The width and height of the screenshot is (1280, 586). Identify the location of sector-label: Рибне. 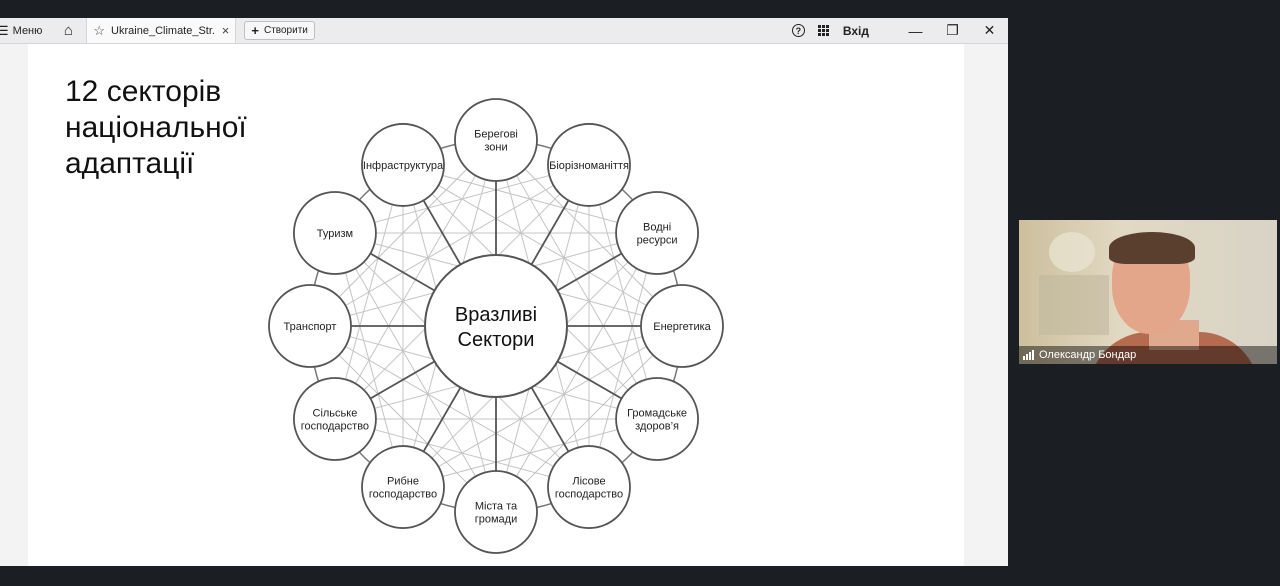
(403, 482).